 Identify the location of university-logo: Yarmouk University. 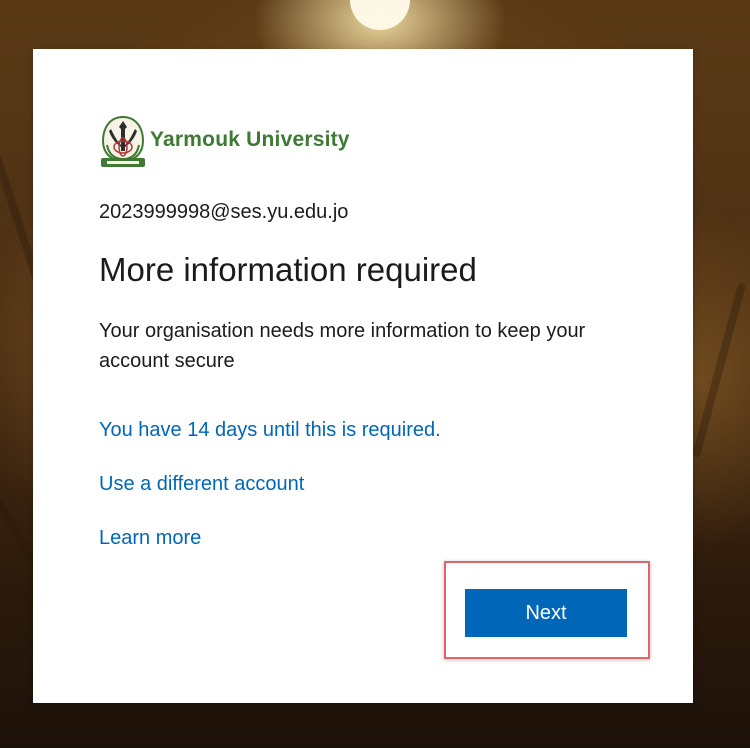
(224, 142).